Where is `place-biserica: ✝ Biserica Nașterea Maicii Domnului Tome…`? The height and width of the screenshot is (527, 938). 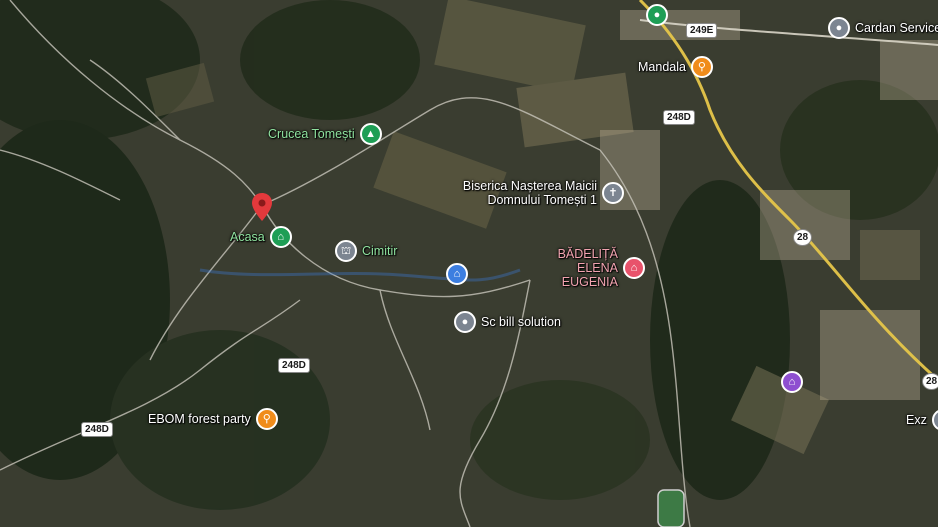
place-biserica: ✝ Biserica Nașterea Maicii Domnului Tome… is located at coordinates (538, 193).